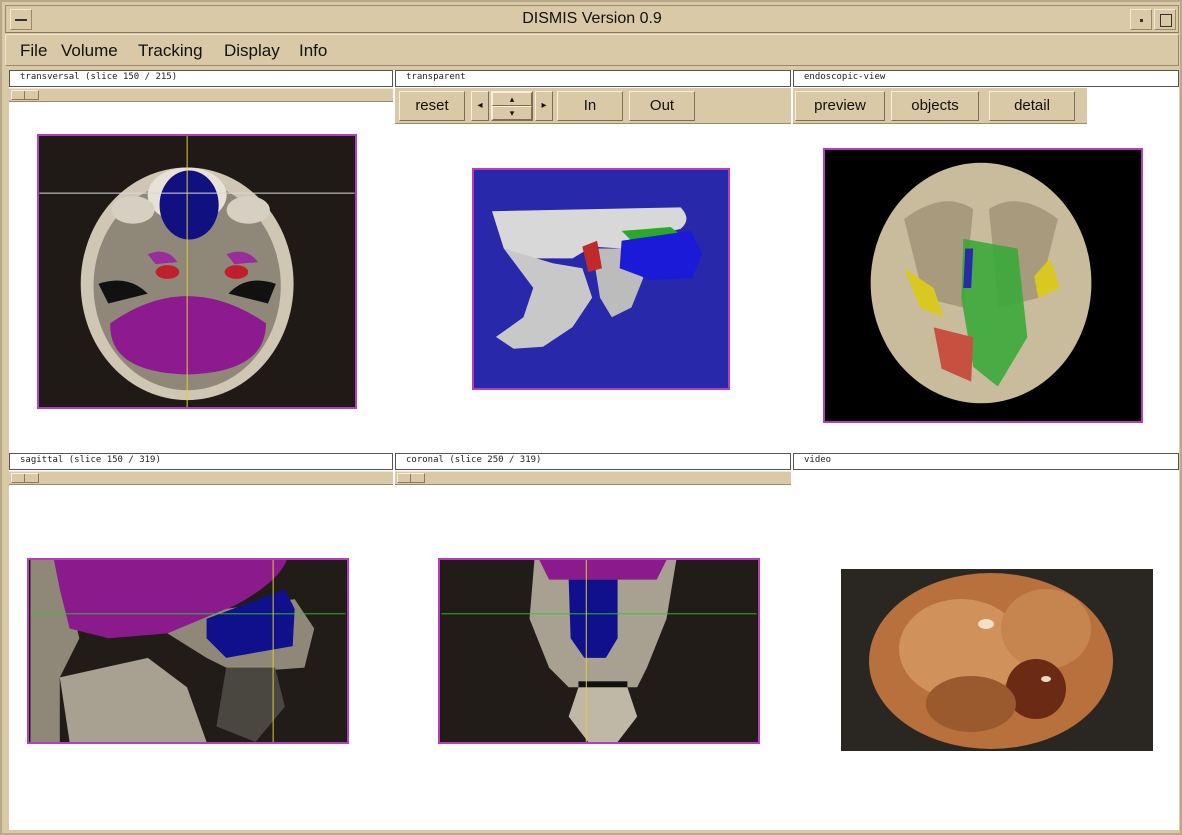  Describe the element at coordinates (1141, 19) in the screenshot. I see `minimize-button` at that location.